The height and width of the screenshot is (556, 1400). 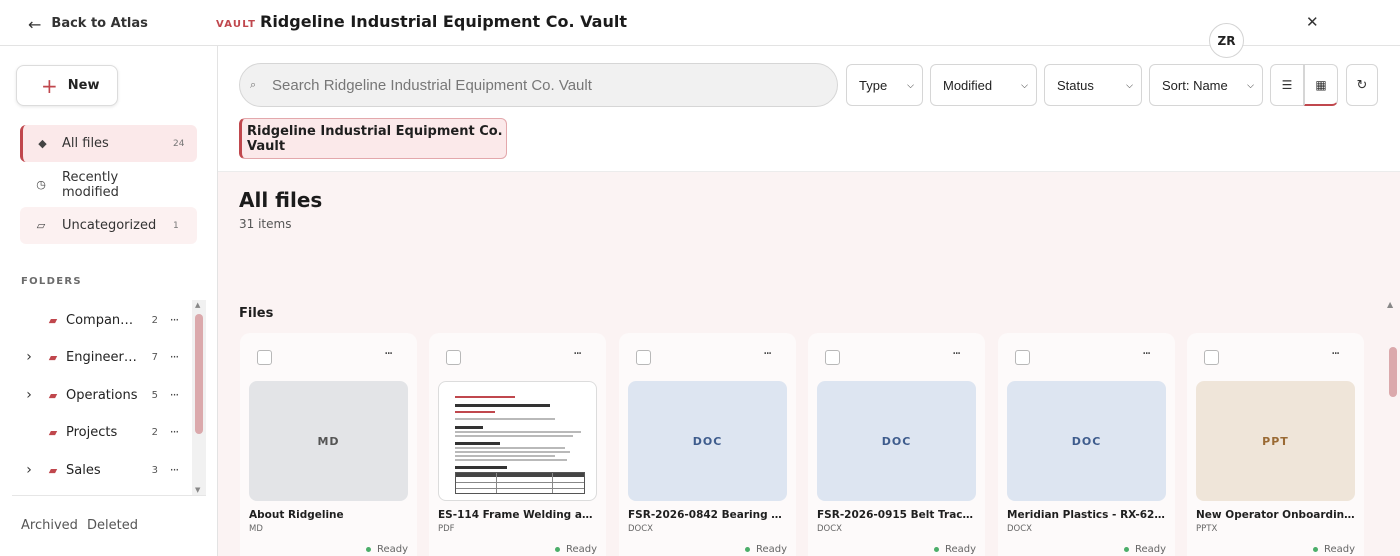 I want to click on folder-item-projects: ▰ Projects 2 ···, so click(x=104, y=432).